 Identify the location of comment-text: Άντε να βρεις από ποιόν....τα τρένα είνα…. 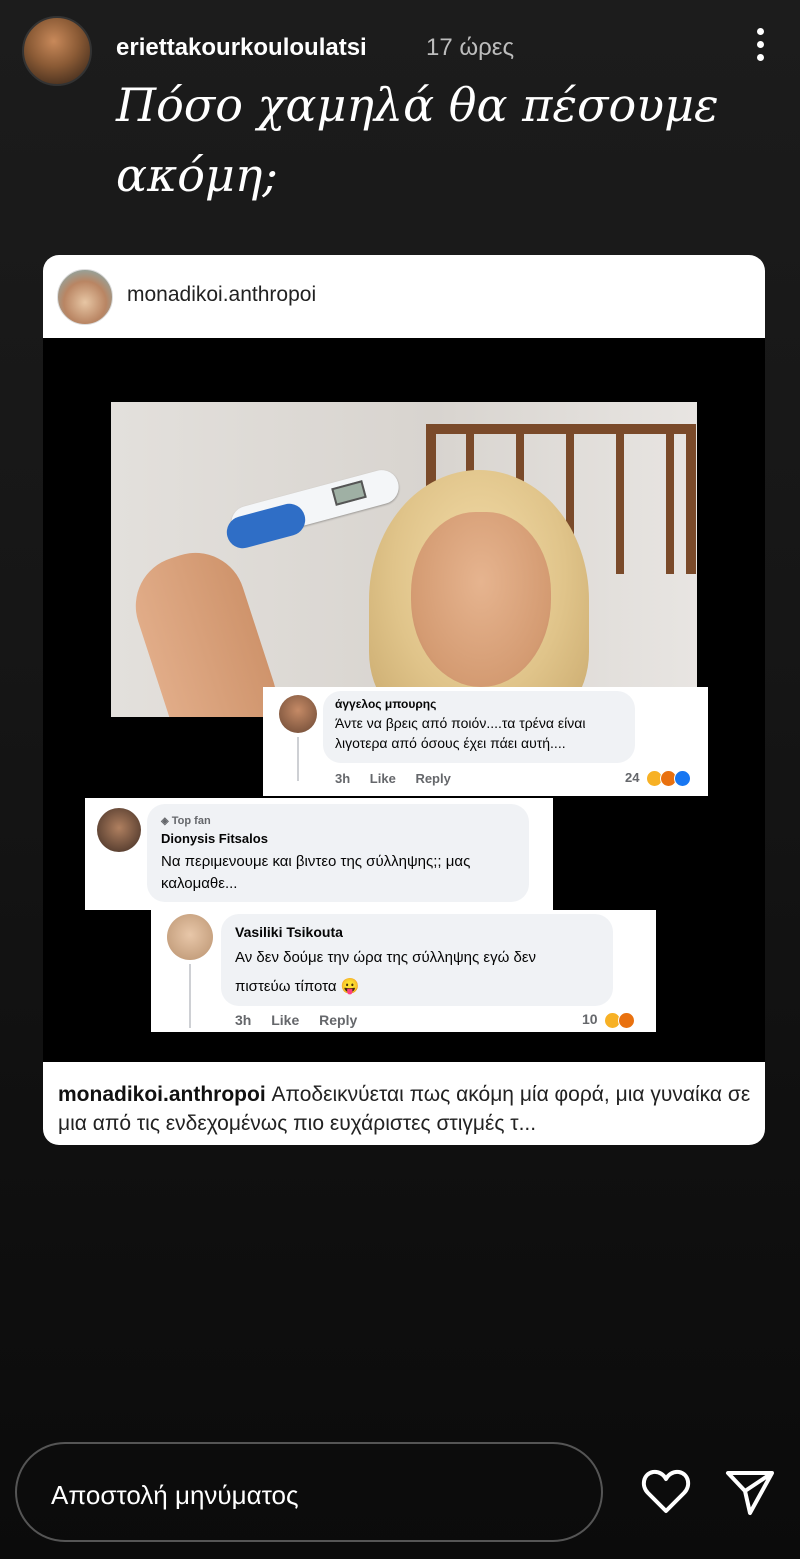
(460, 733).